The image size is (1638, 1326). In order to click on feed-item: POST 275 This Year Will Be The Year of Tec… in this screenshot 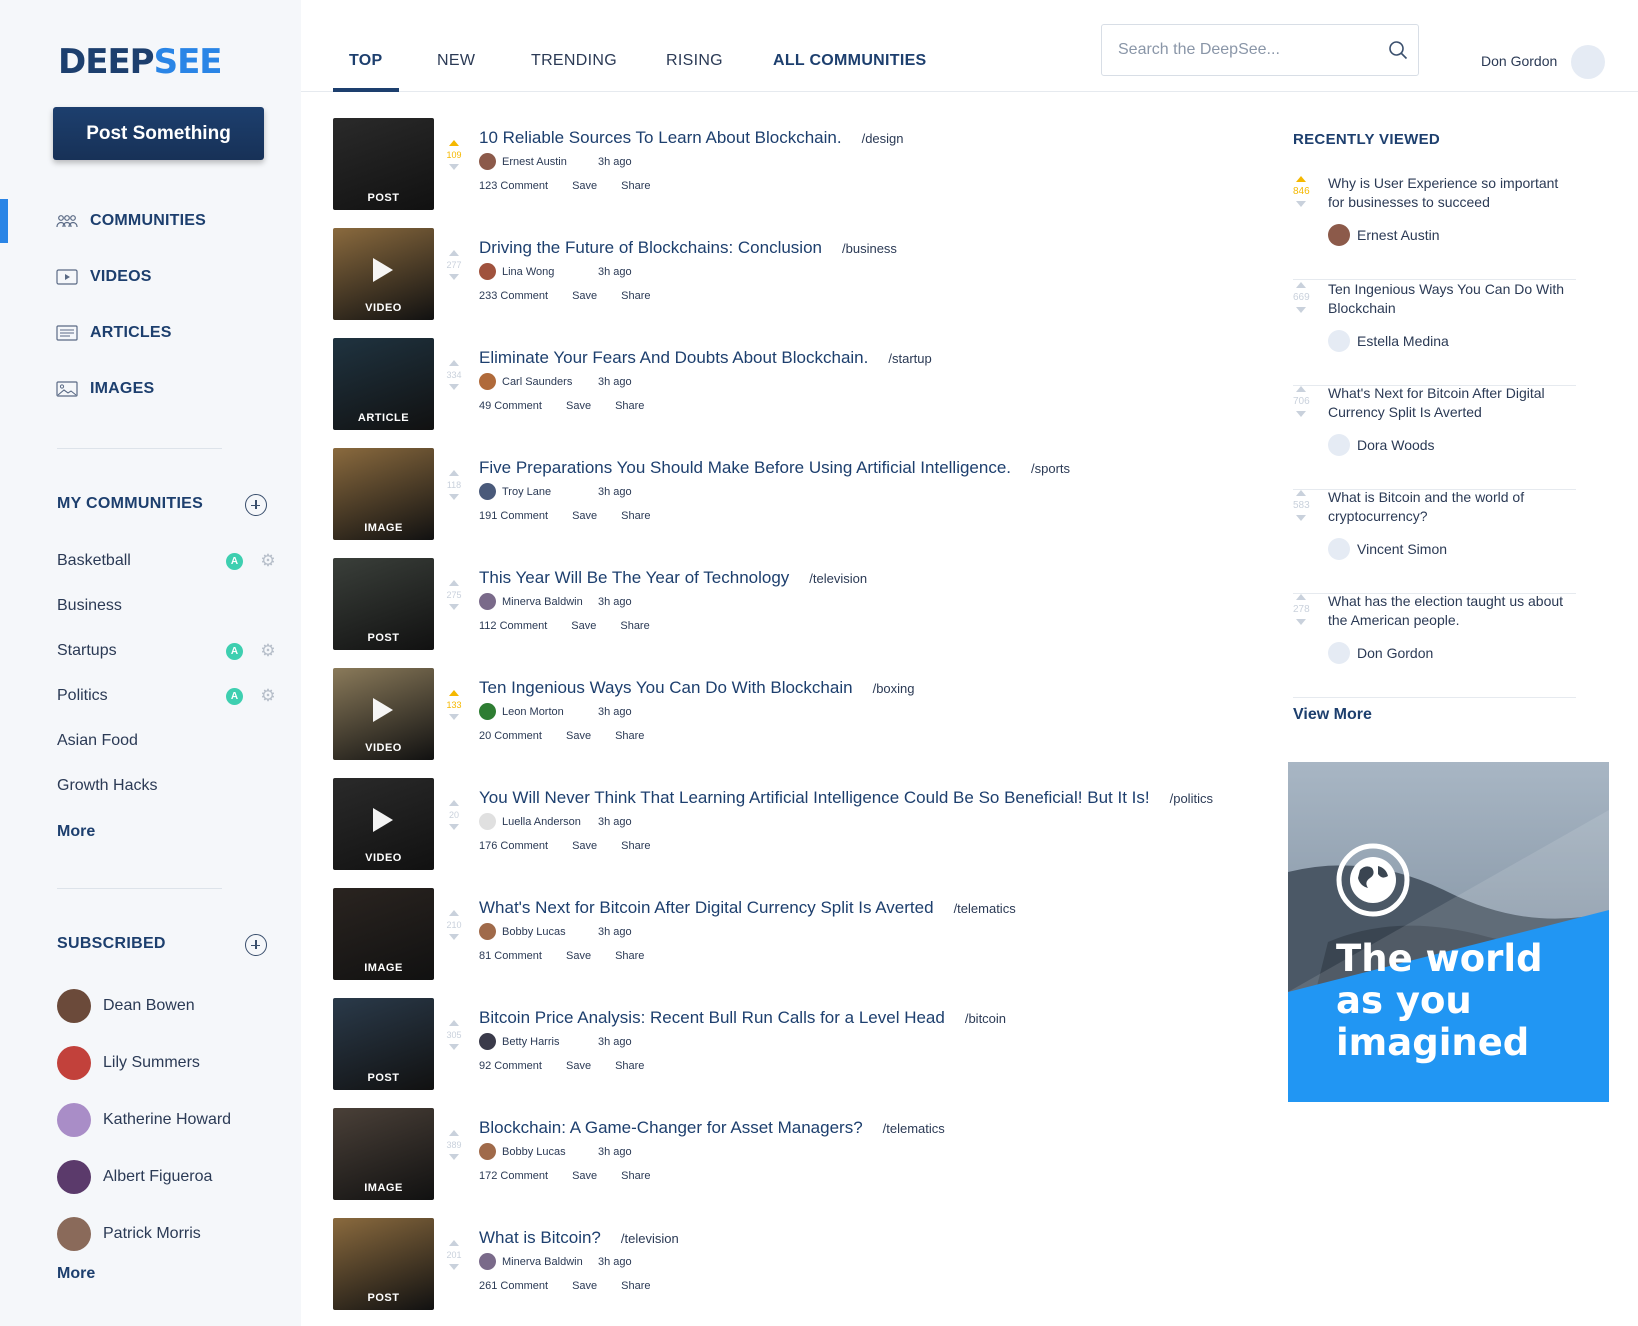, I will do `click(783, 604)`.